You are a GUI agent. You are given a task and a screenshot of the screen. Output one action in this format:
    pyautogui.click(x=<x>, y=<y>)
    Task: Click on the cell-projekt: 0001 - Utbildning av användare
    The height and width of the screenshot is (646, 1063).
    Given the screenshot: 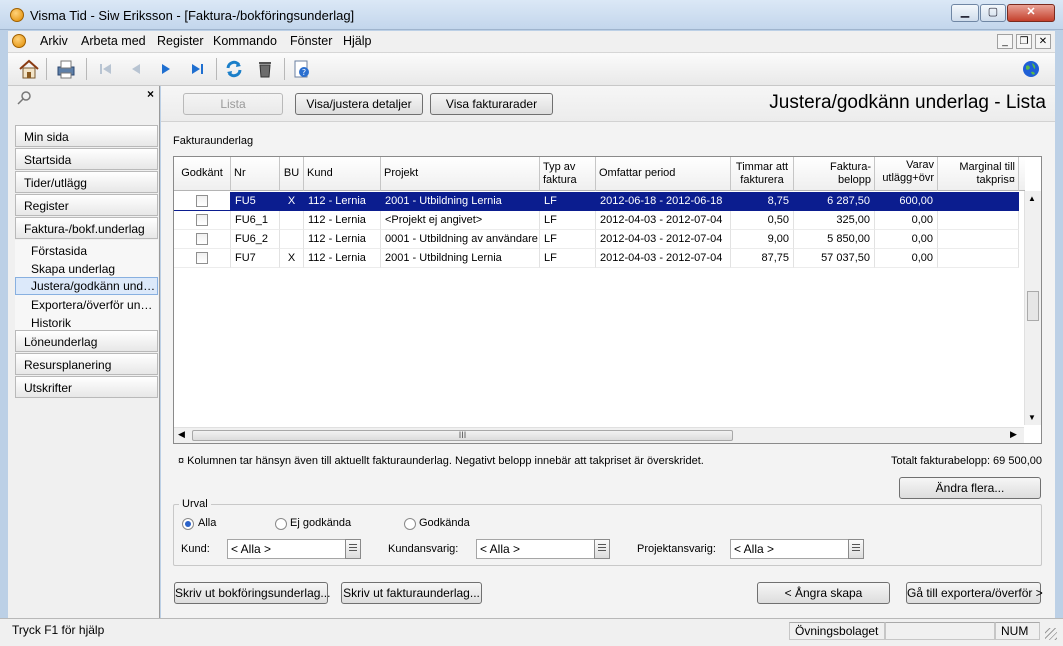 What is the action you would take?
    pyautogui.click(x=460, y=239)
    